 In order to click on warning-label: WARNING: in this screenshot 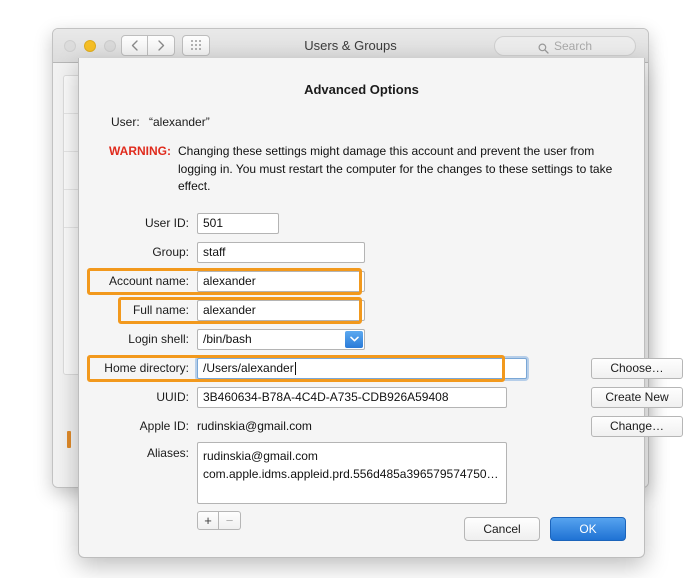, I will do `click(140, 151)`.